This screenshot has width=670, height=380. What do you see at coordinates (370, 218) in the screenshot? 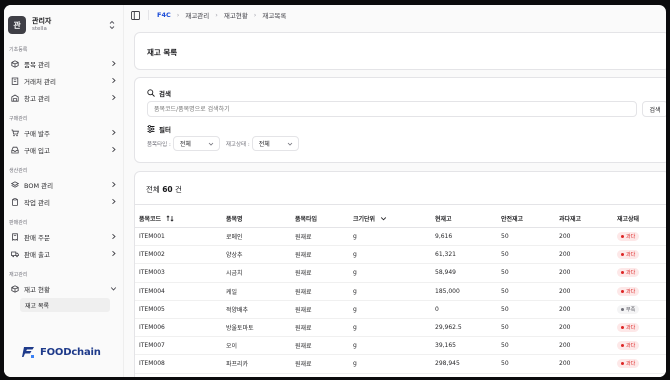
I see `column-header: 크기단위` at bounding box center [370, 218].